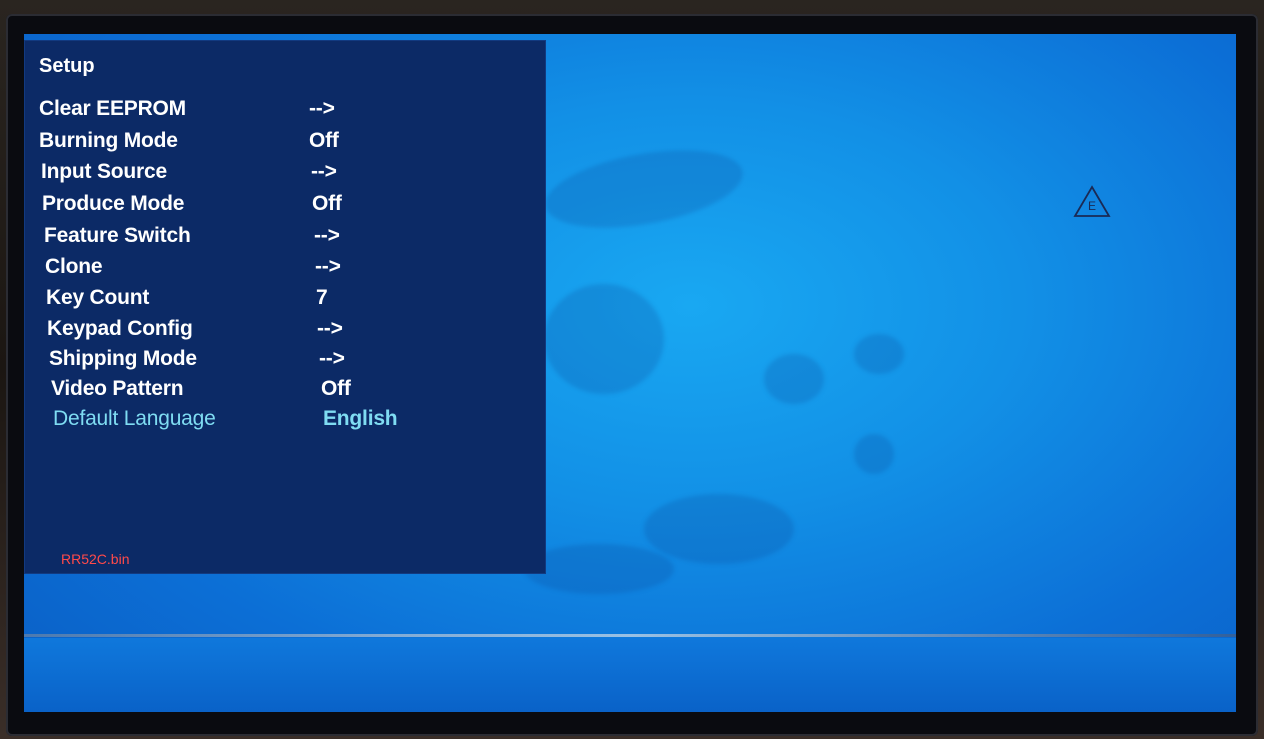 Image resolution: width=1264 pixels, height=739 pixels. Describe the element at coordinates (289, 361) in the screenshot. I see `menu-item-shipping-mode: Shipping Mode -->` at that location.